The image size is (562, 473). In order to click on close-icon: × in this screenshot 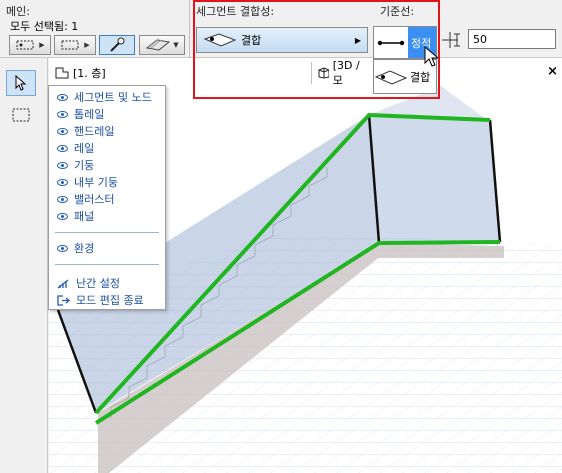, I will do `click(552, 71)`.